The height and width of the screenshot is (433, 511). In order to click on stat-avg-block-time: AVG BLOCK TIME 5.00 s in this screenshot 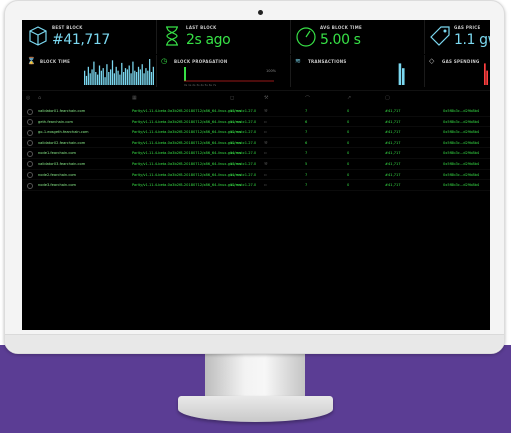, I will do `click(357, 37)`.